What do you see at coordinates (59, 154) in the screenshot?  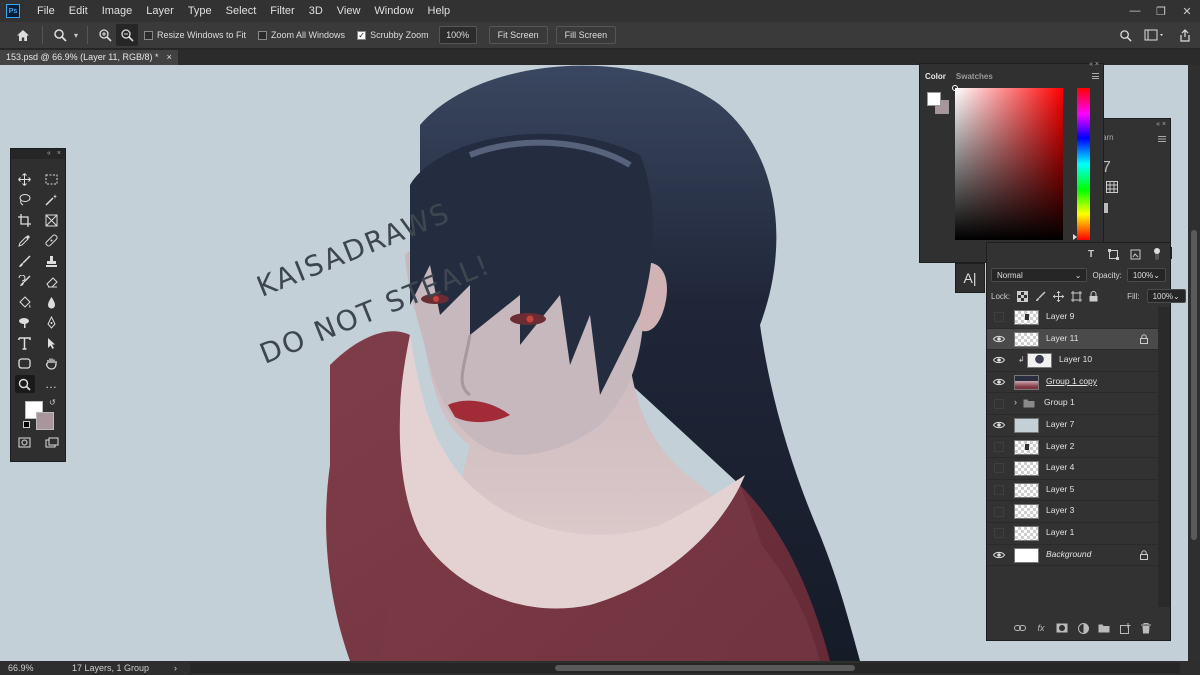 I see `close-icon: ×` at bounding box center [59, 154].